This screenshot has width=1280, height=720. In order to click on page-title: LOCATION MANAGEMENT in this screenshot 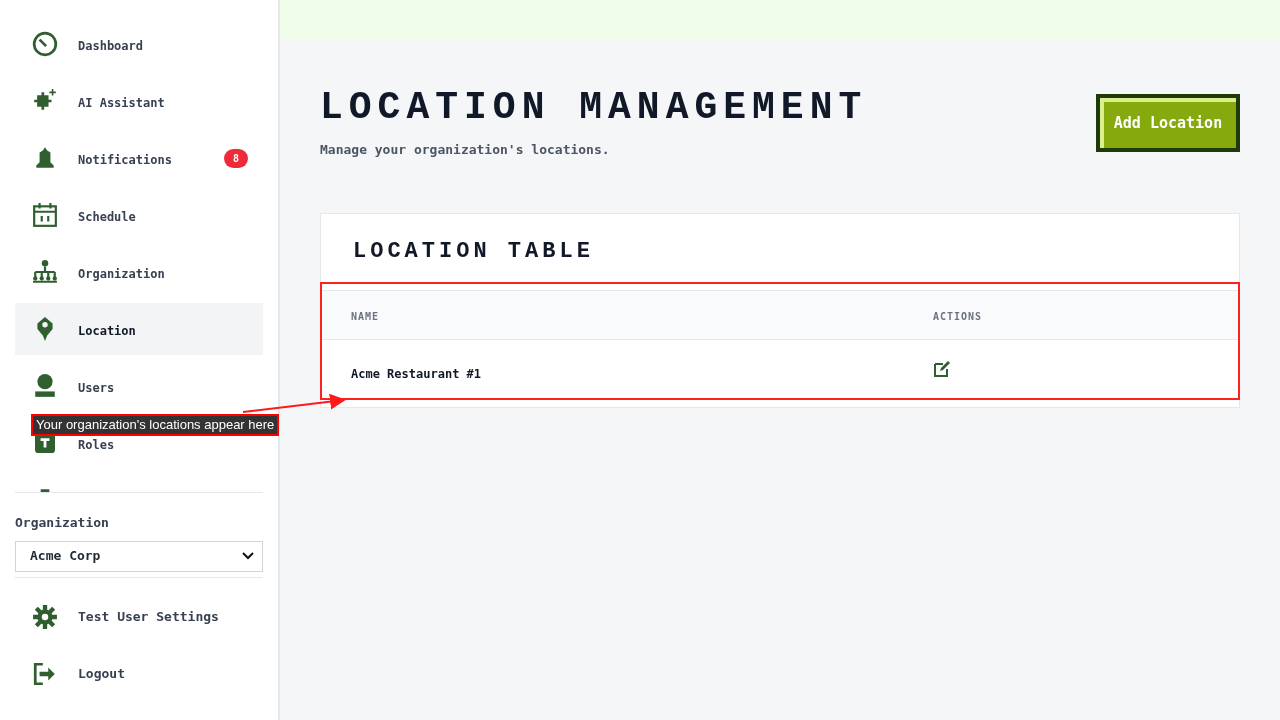, I will do `click(594, 108)`.